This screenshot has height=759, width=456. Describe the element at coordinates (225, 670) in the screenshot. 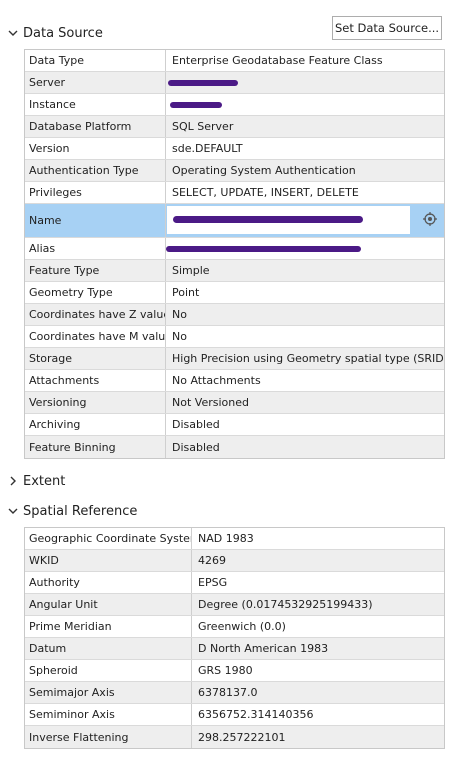

I see `row-value: GRS 1980` at that location.